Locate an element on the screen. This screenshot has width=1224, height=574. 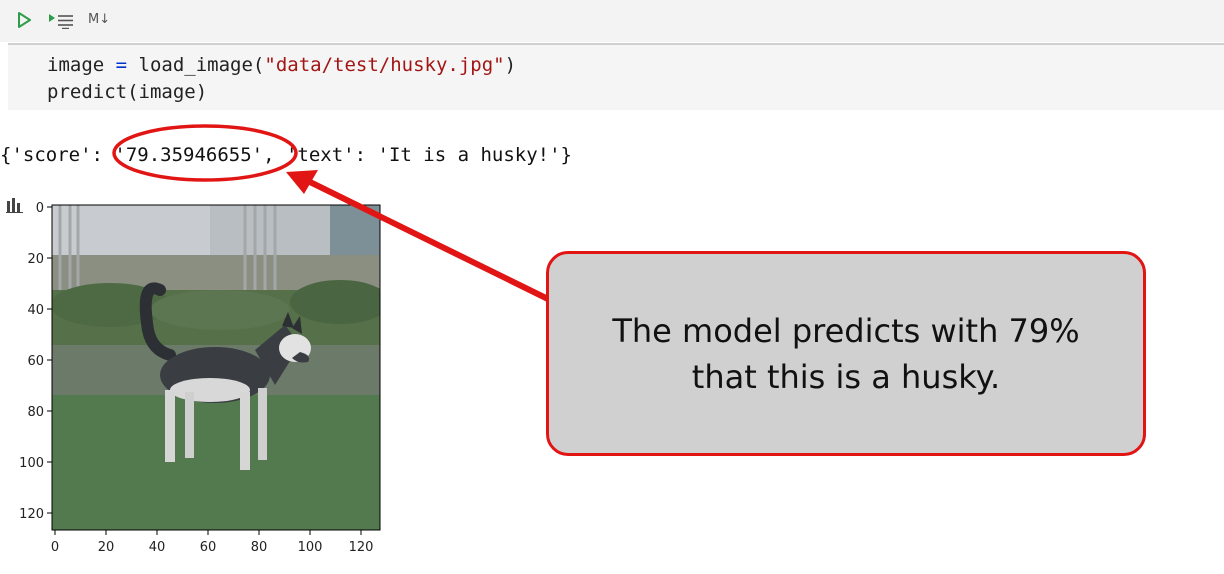
y-tick-60: 60 is located at coordinates (35, 361).